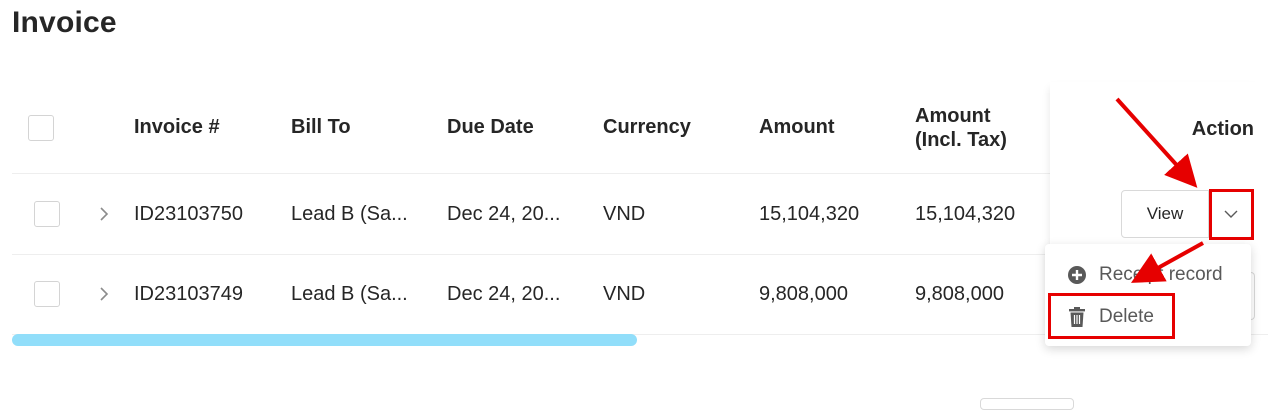  Describe the element at coordinates (1111, 316) in the screenshot. I see `highlight-delete-item` at that location.